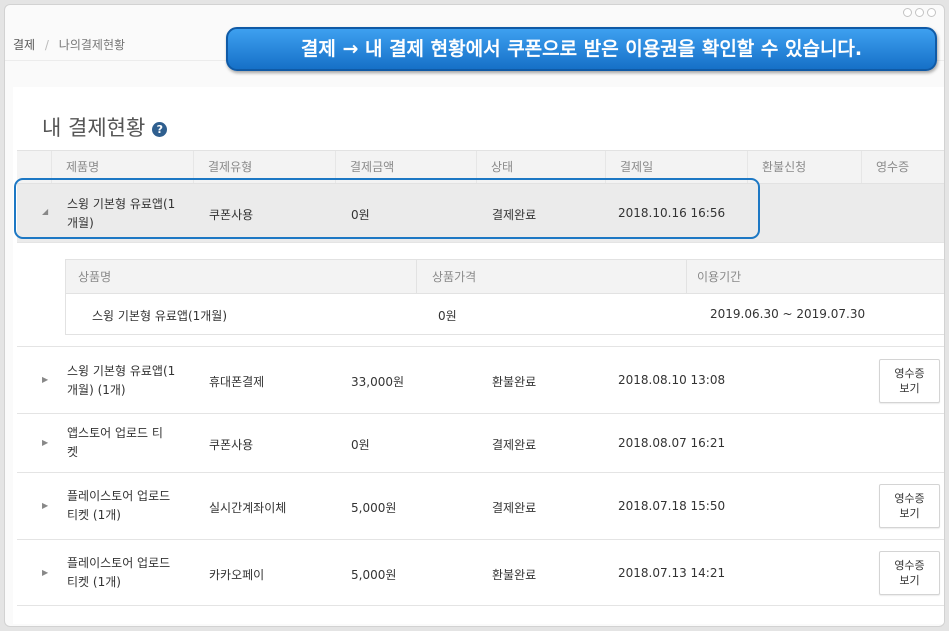 The height and width of the screenshot is (631, 949). I want to click on payment-amount: 0원, so click(360, 445).